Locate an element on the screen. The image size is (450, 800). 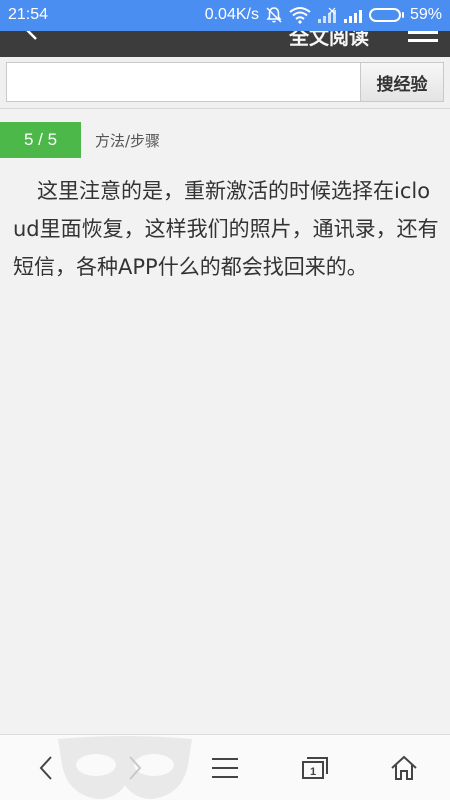
menu-icon is located at coordinates (225, 767).